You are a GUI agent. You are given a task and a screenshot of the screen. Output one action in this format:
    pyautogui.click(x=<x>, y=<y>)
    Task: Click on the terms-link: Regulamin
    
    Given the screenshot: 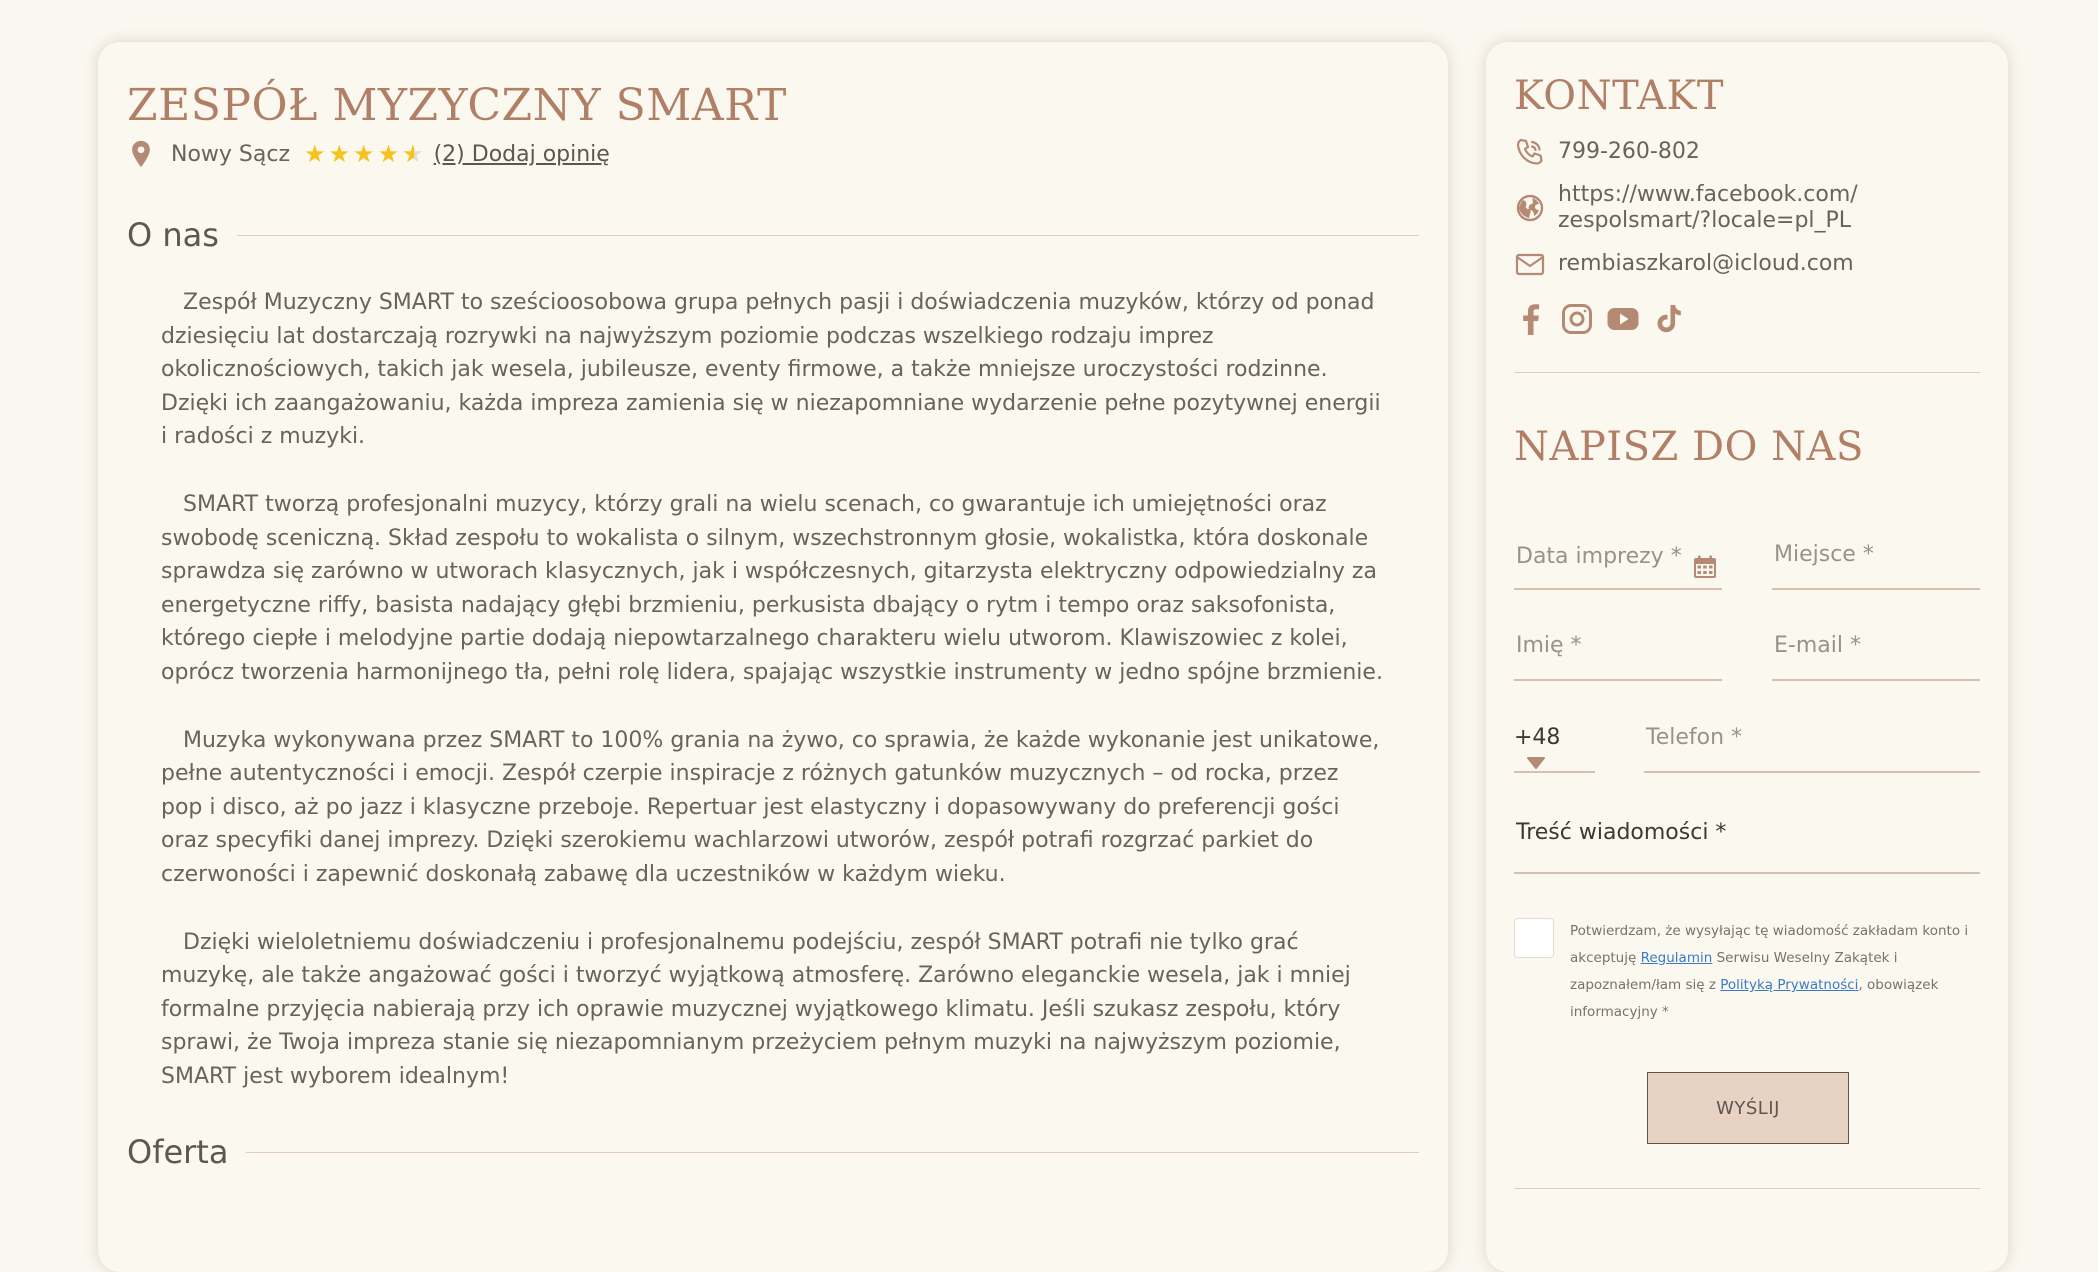 What is the action you would take?
    pyautogui.click(x=1677, y=958)
    